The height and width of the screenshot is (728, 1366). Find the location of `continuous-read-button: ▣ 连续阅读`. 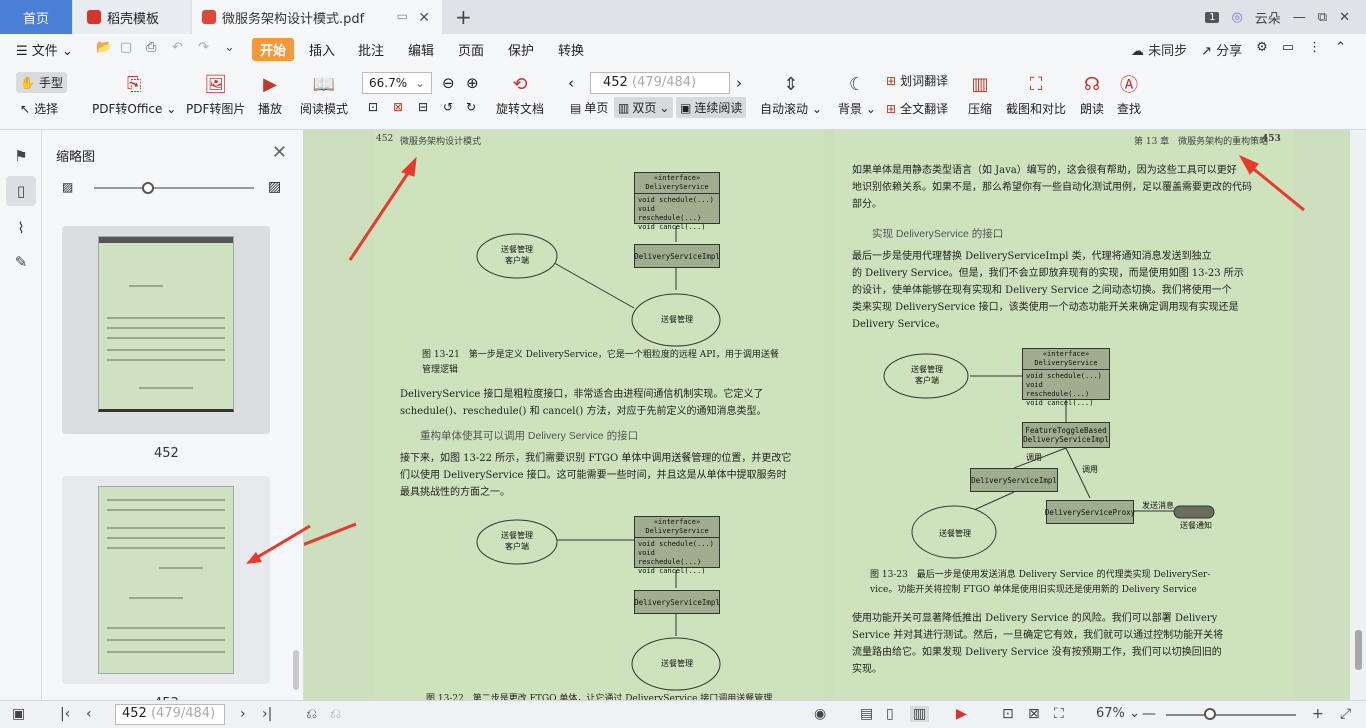

continuous-read-button: ▣ 连续阅读 is located at coordinates (711, 107).